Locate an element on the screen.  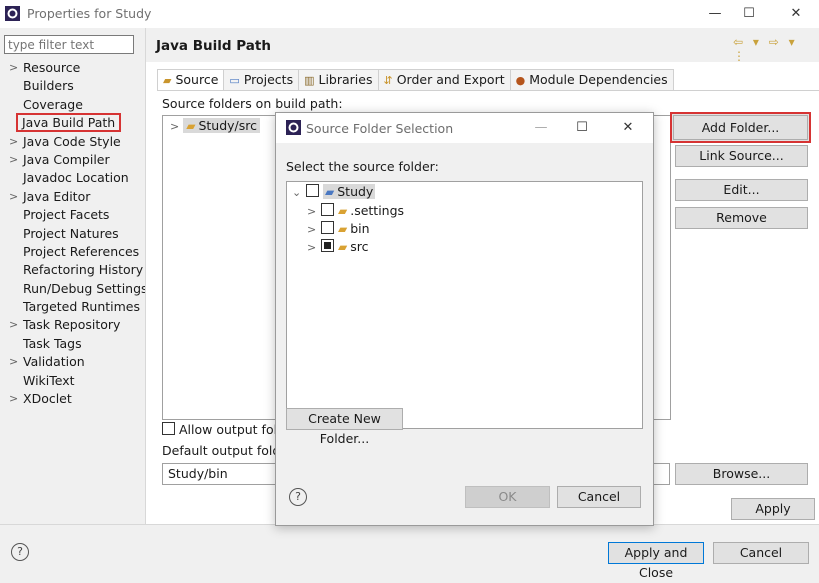
dialog-title: Source Folder Selection is located at coordinates (380, 128).